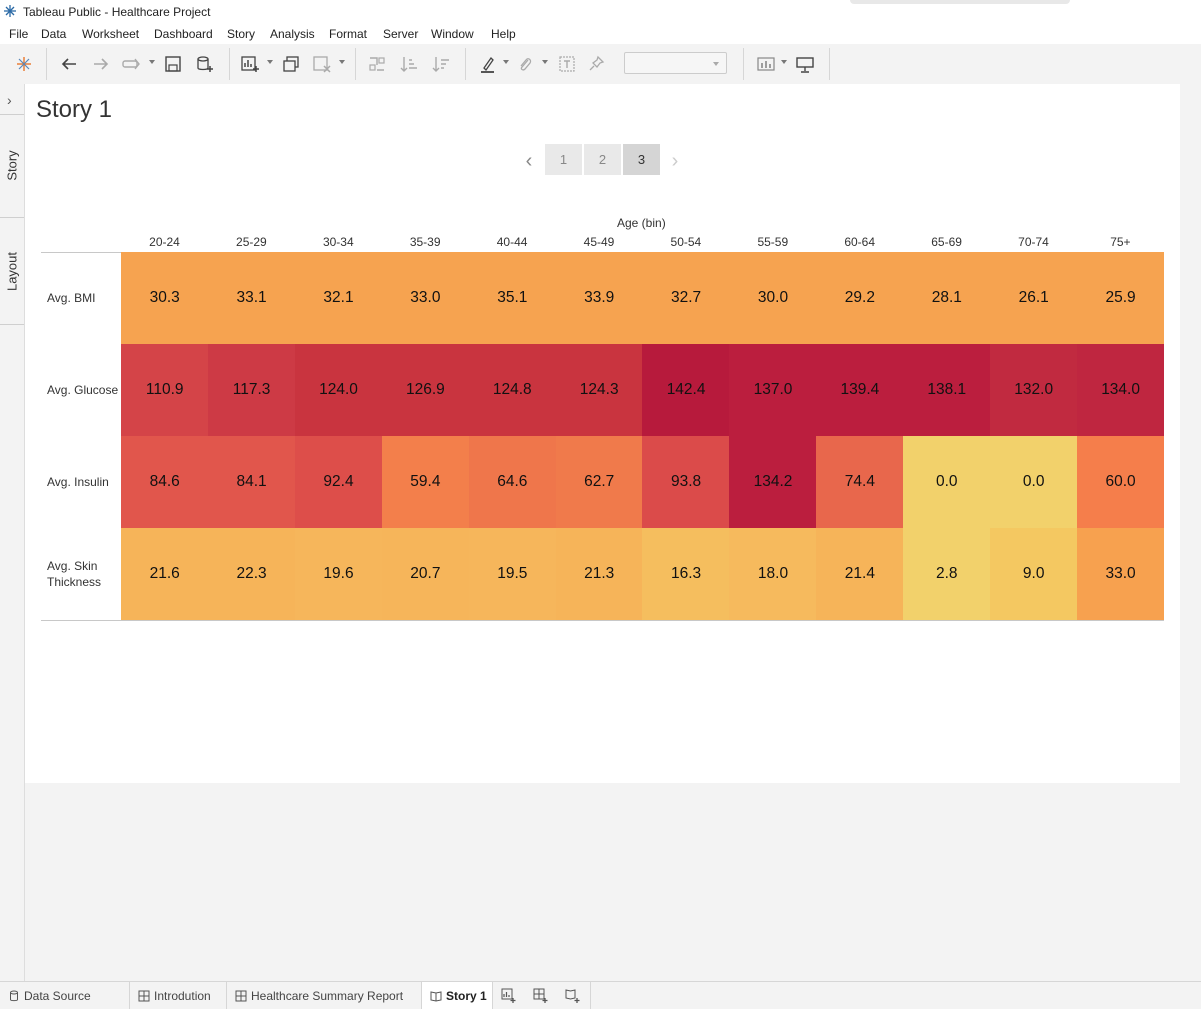 The image size is (1201, 1009). Describe the element at coordinates (324, 995) in the screenshot. I see `tab-healthcare-summary-report: Healthcare Summary Report` at that location.